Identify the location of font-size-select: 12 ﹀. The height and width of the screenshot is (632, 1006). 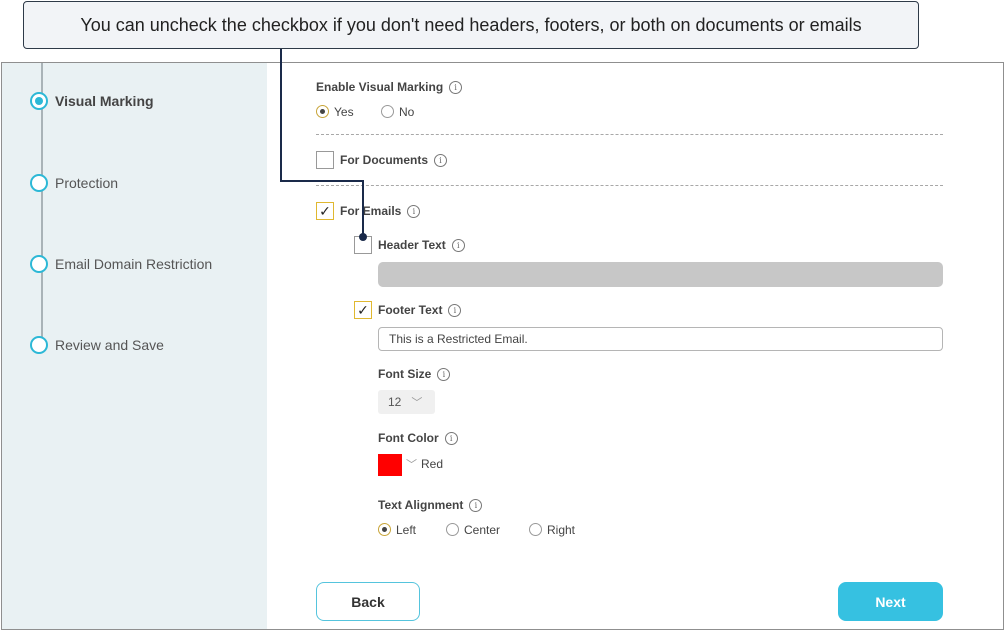
(406, 402).